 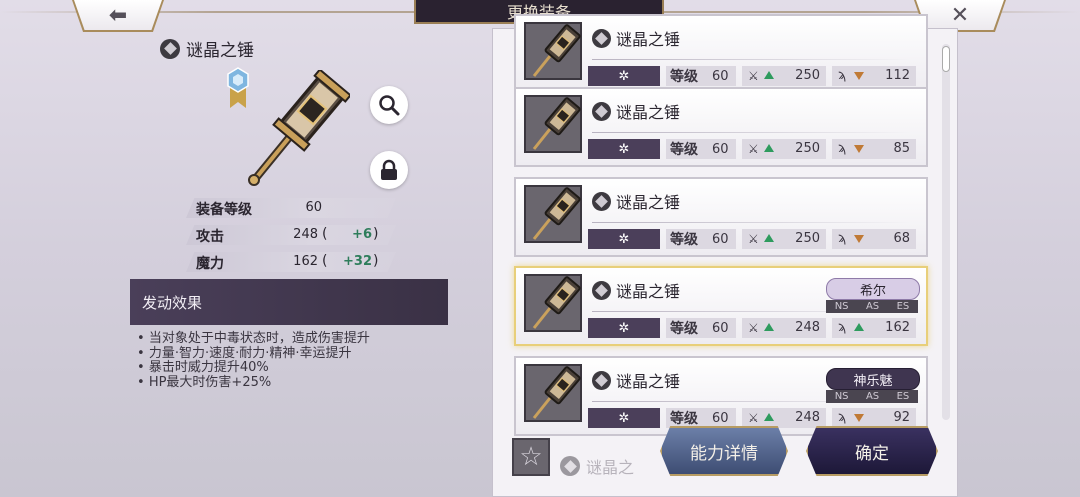 What do you see at coordinates (118, 15) in the screenshot?
I see `back-button: ⬅` at bounding box center [118, 15].